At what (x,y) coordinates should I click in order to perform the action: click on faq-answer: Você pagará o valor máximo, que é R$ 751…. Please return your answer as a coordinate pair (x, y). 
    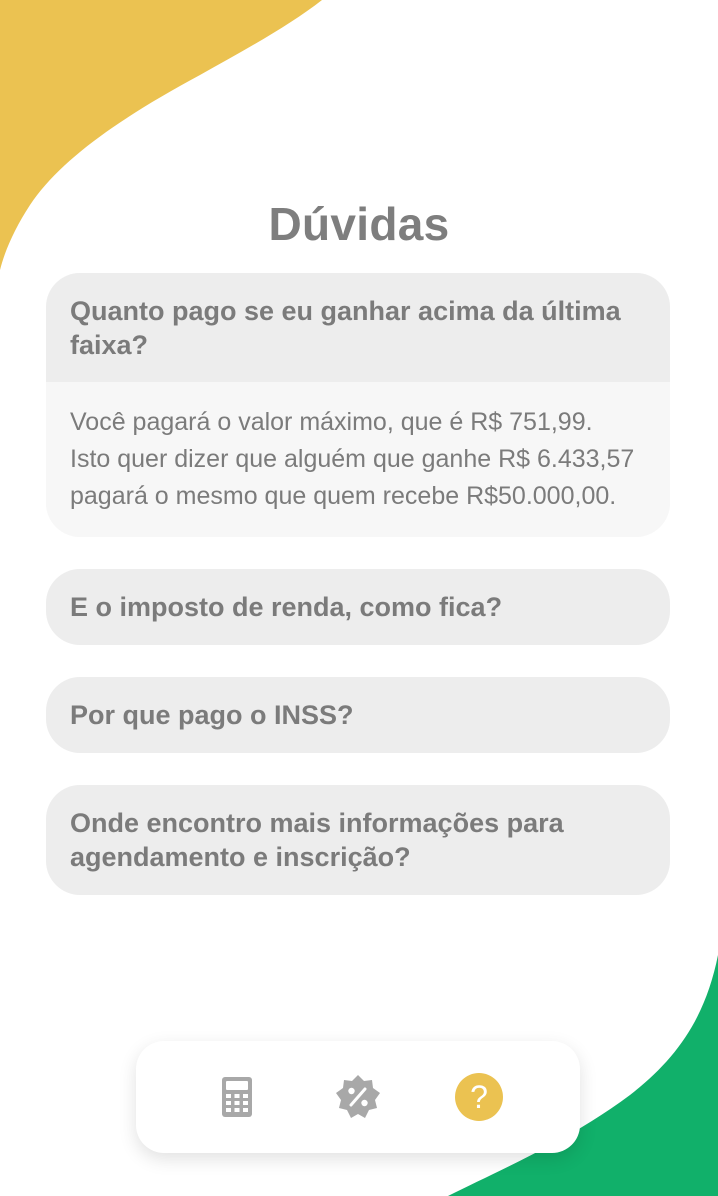
    Looking at the image, I should click on (358, 459).